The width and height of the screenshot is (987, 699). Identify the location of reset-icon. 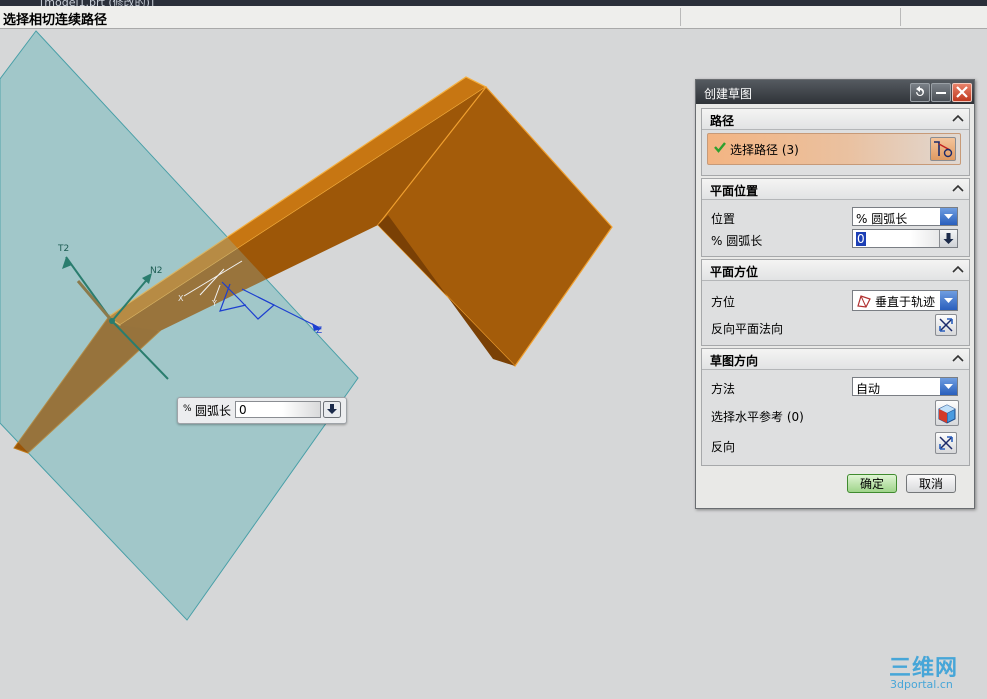
(920, 91).